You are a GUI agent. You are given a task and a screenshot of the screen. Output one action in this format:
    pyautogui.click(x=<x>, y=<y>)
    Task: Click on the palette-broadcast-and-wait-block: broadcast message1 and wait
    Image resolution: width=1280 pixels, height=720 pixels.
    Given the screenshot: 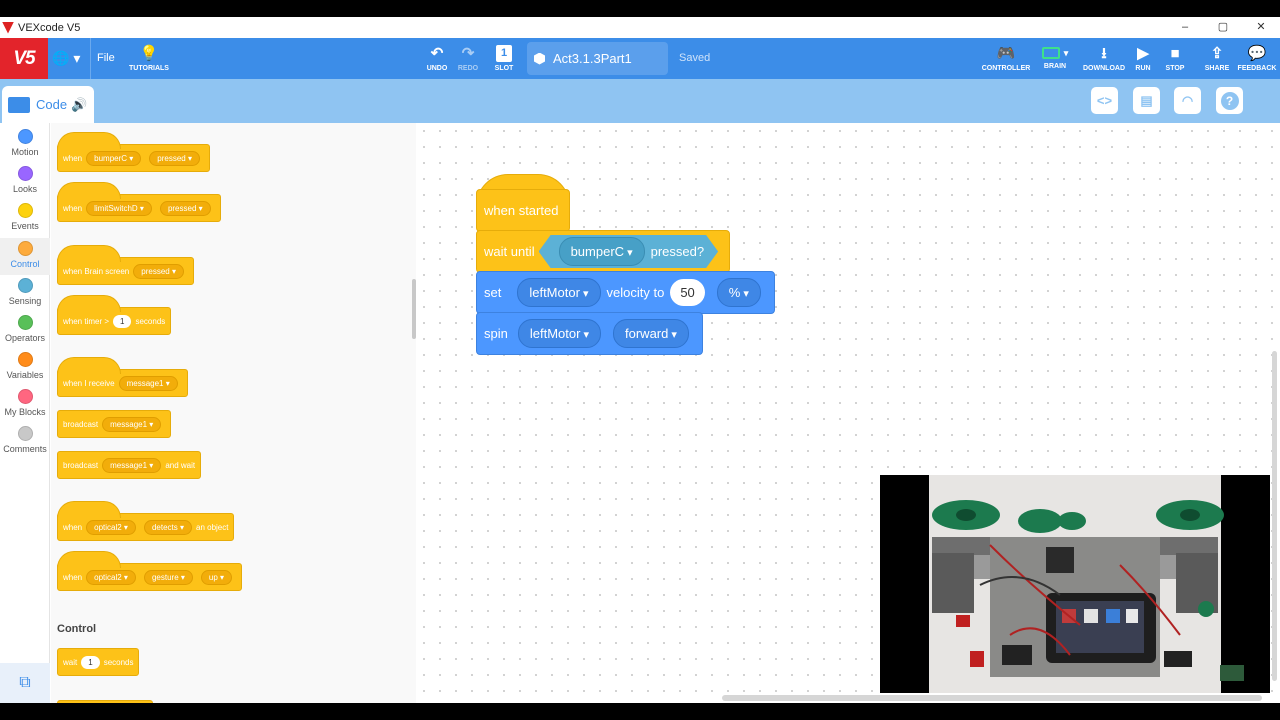 What is the action you would take?
    pyautogui.click(x=129, y=465)
    